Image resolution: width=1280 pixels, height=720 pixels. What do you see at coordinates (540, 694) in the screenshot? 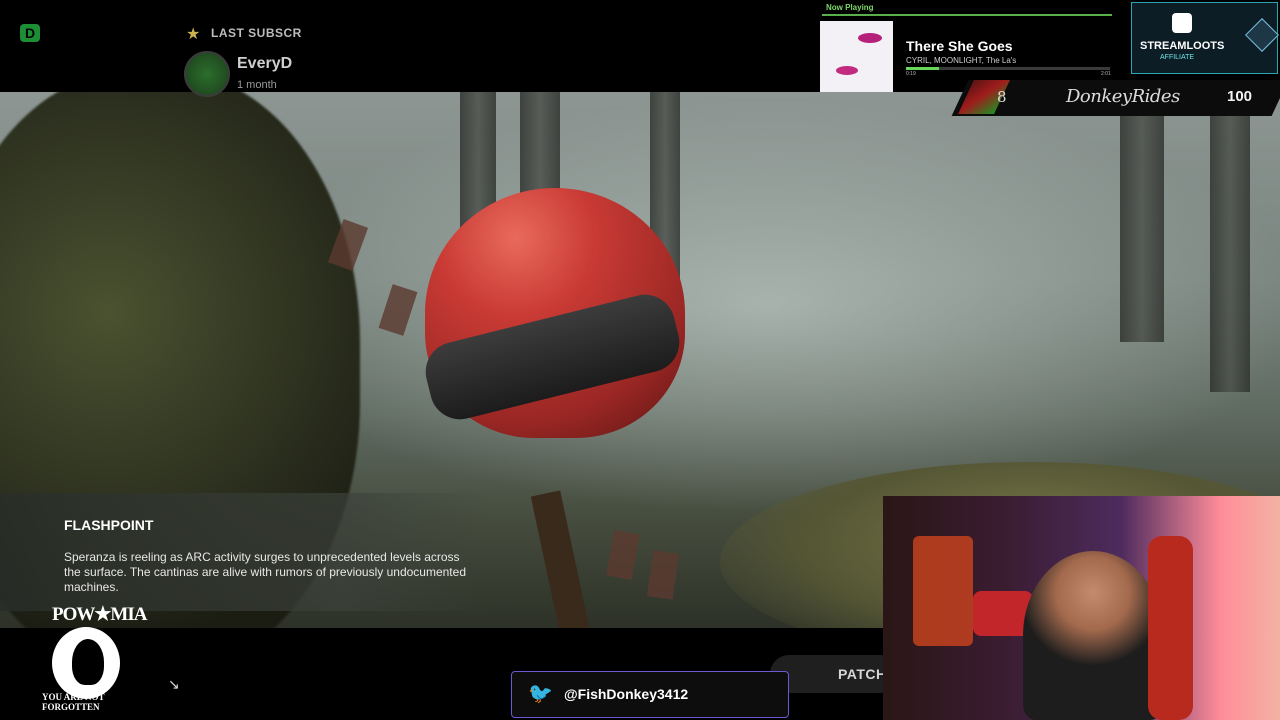
I see `twitter-bird-icon: 🐦` at bounding box center [540, 694].